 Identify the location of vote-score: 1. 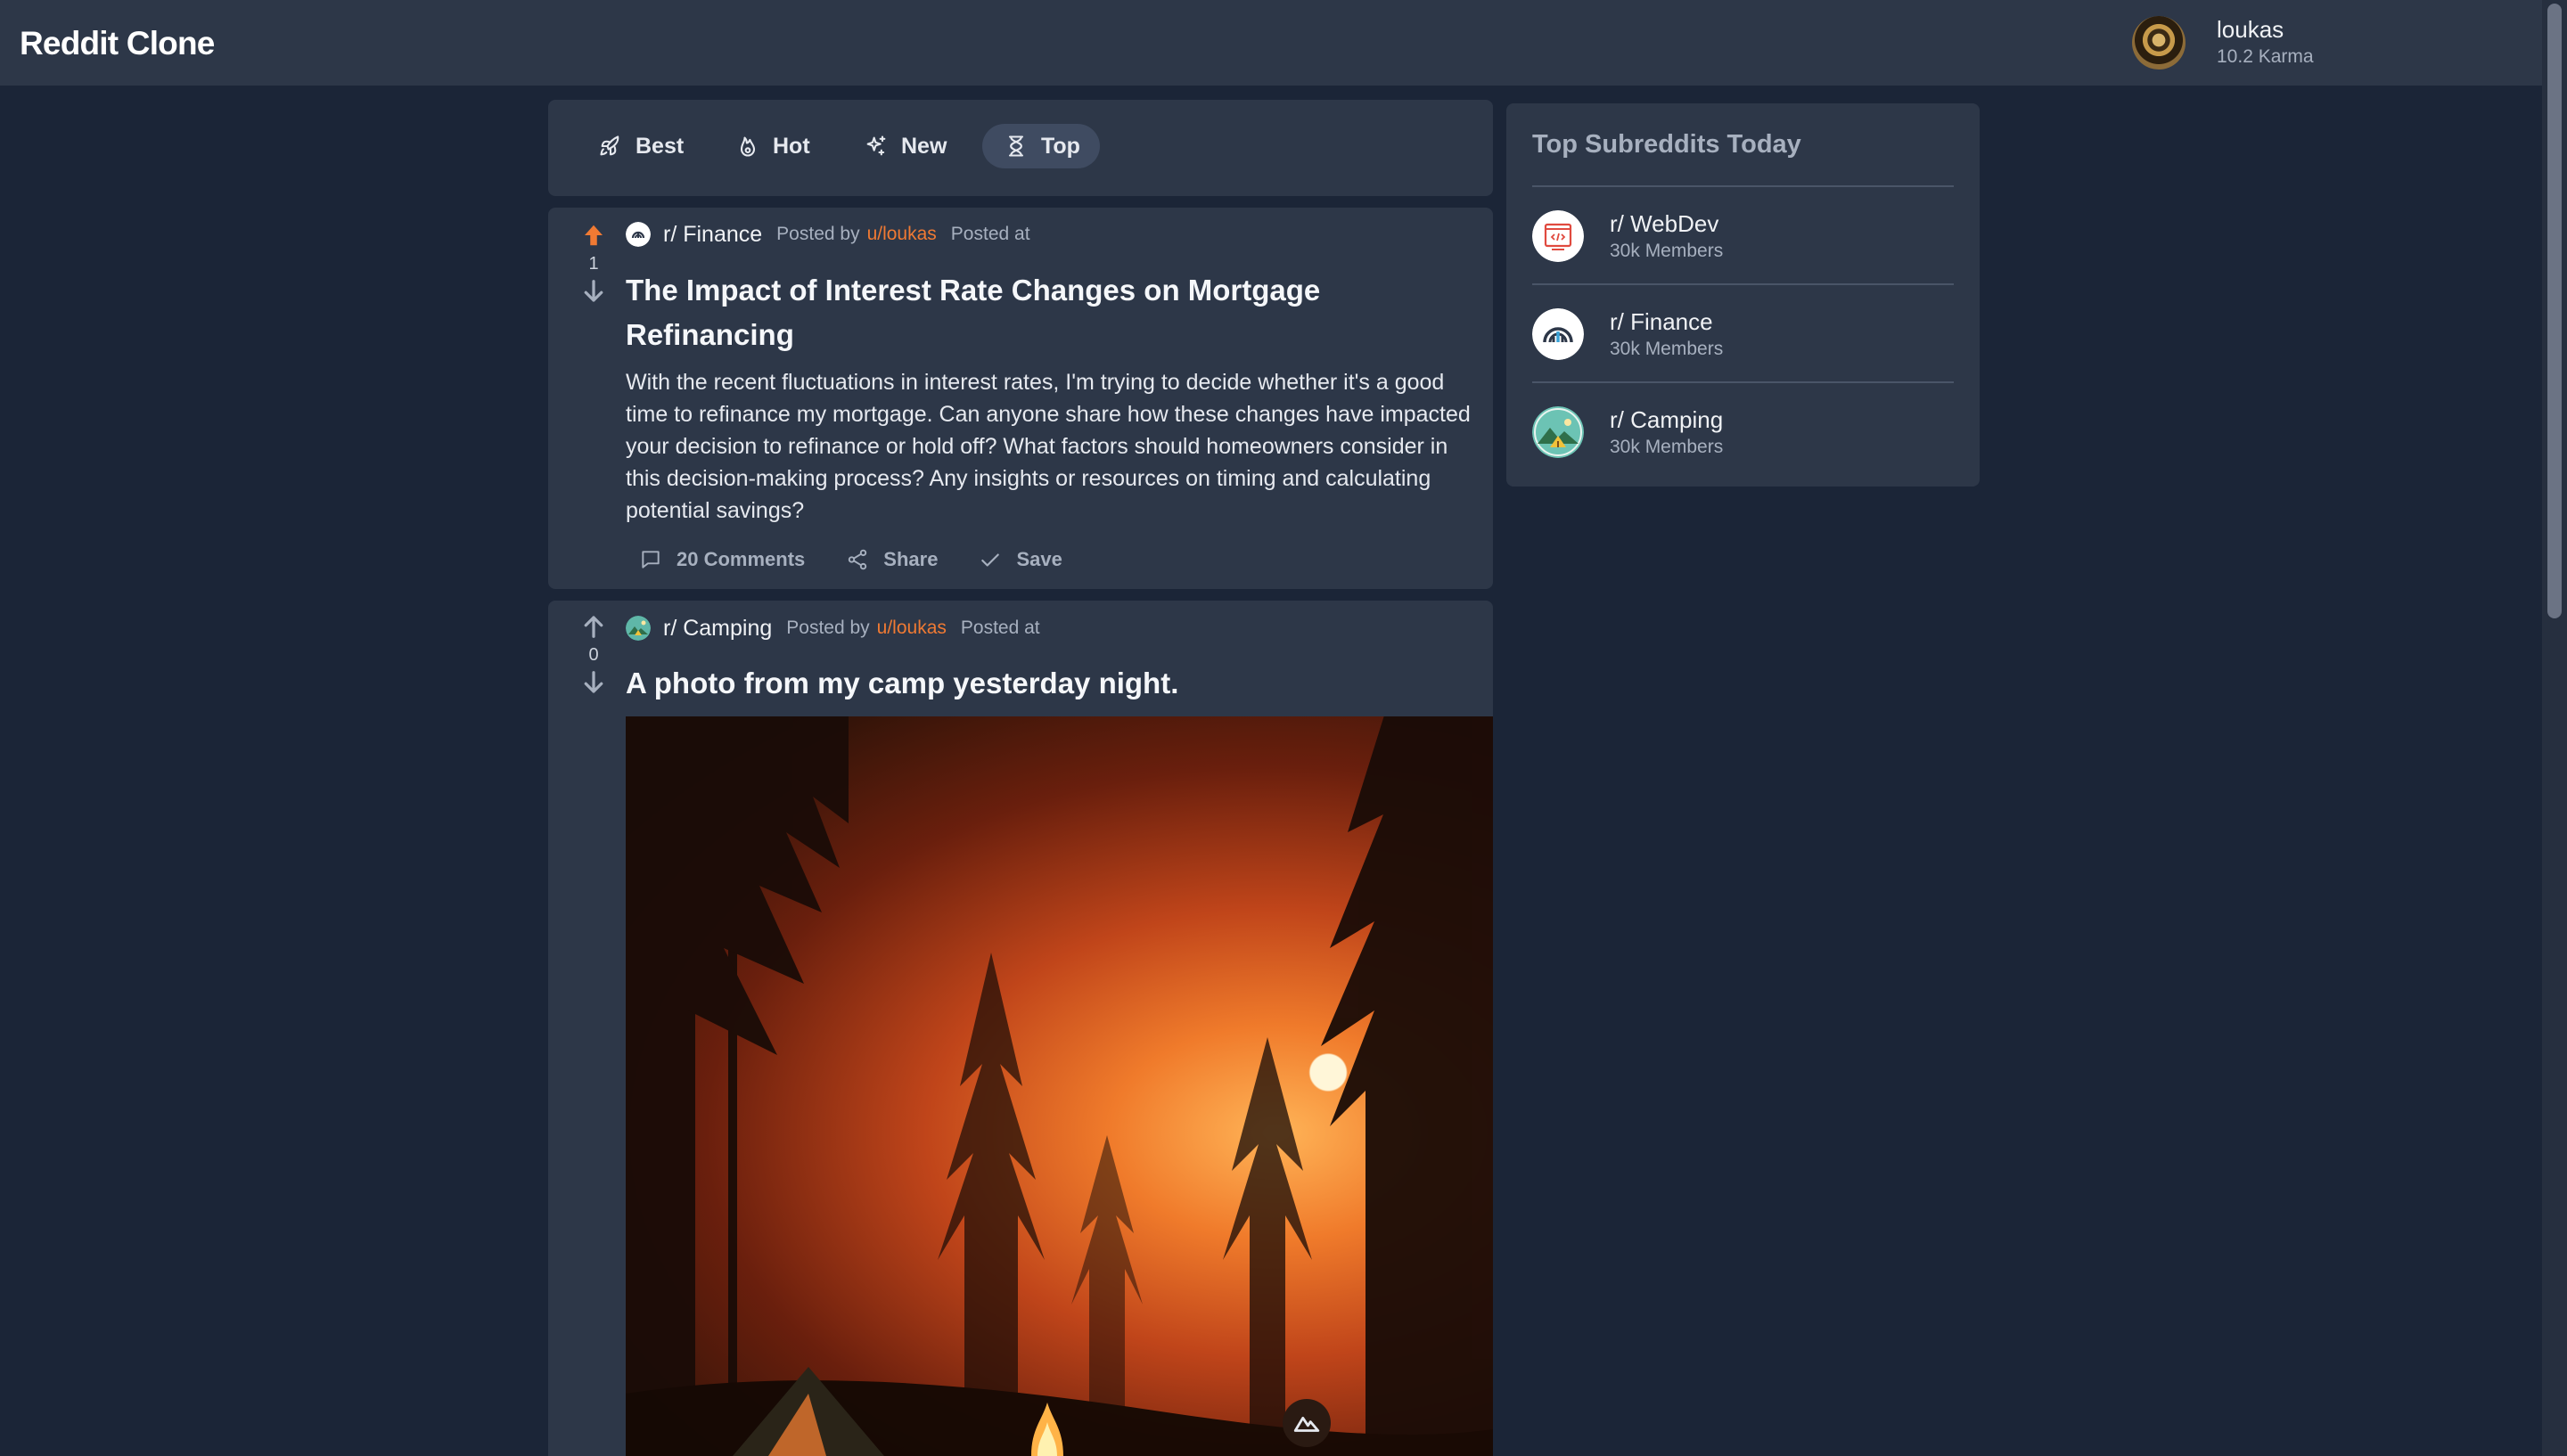
(594, 264).